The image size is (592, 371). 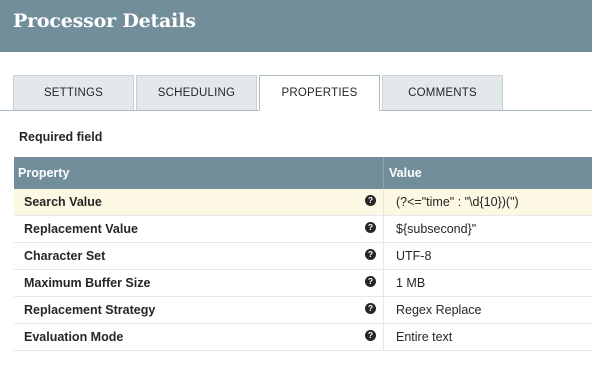 I want to click on property-value: ${subsecond}", so click(x=436, y=229).